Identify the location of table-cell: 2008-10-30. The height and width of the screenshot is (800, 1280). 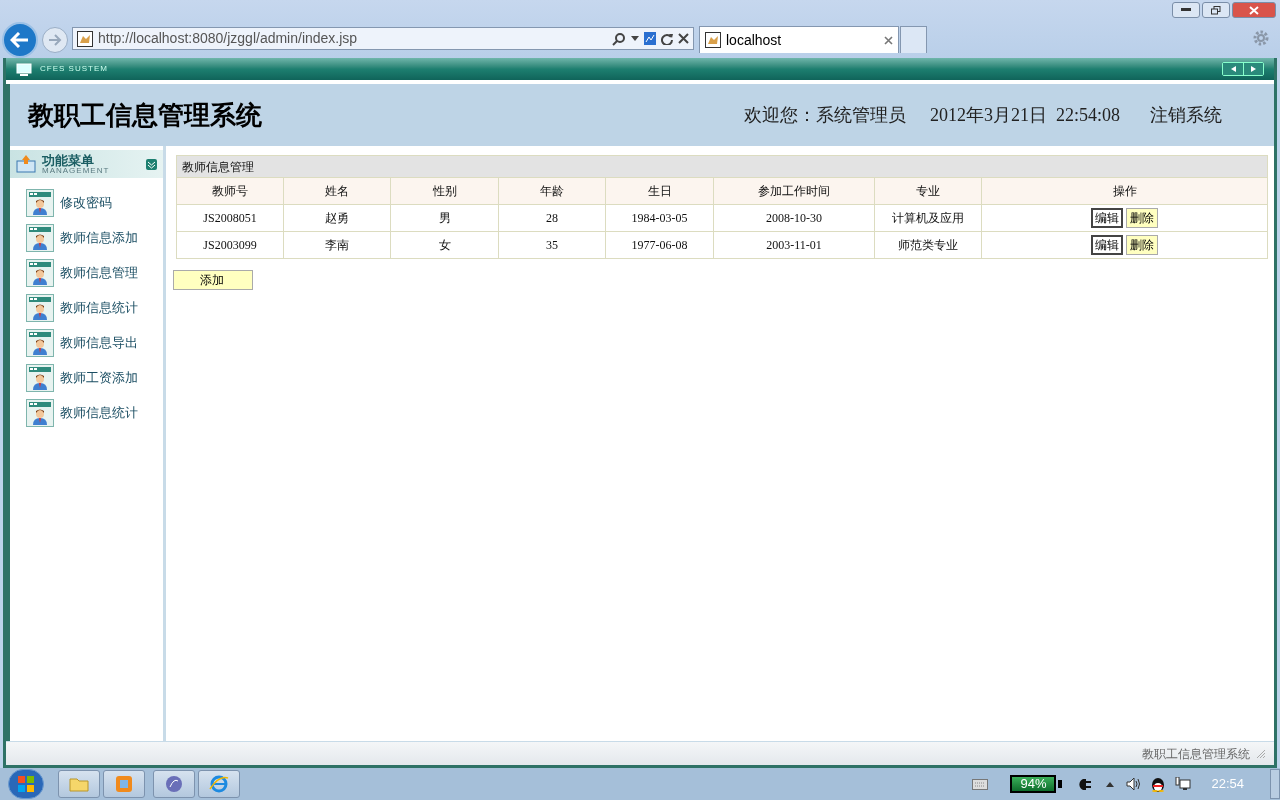
(794, 218).